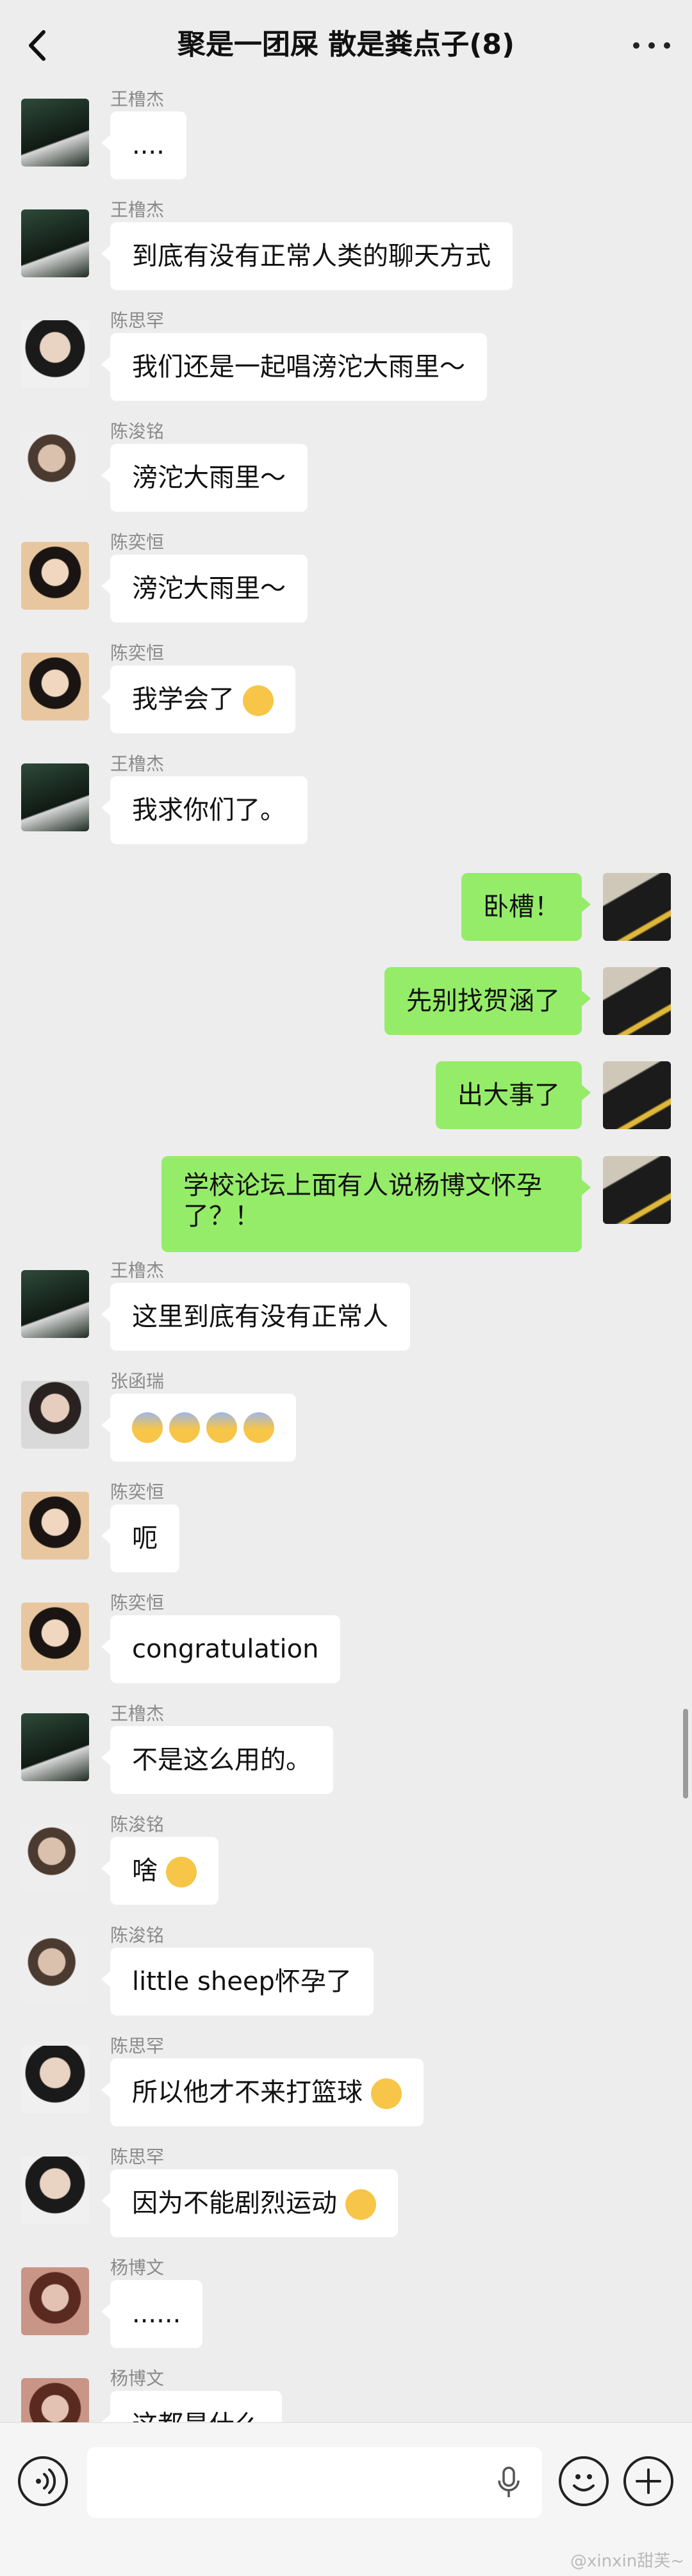  I want to click on message-bubble, so click(198, 1428).